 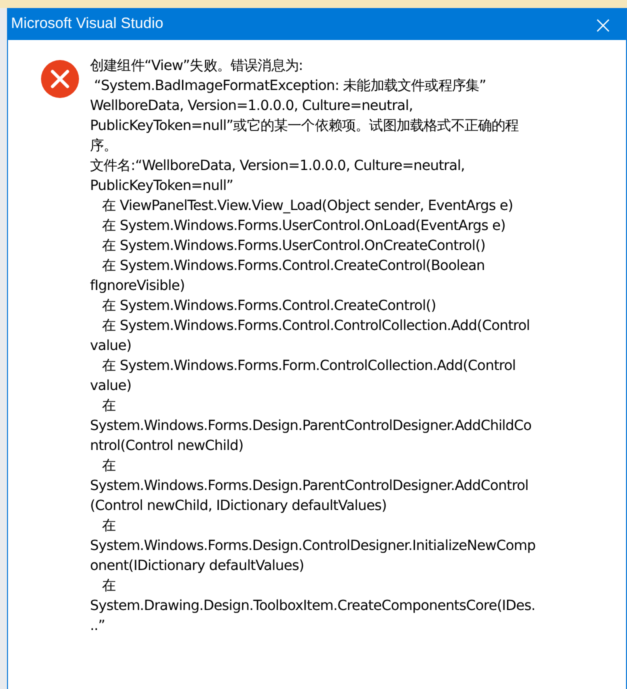 What do you see at coordinates (316, 326) in the screenshot?
I see `message-line: 在 System.Windows.Forms.Control.ControlCollection.Add(Control` at bounding box center [316, 326].